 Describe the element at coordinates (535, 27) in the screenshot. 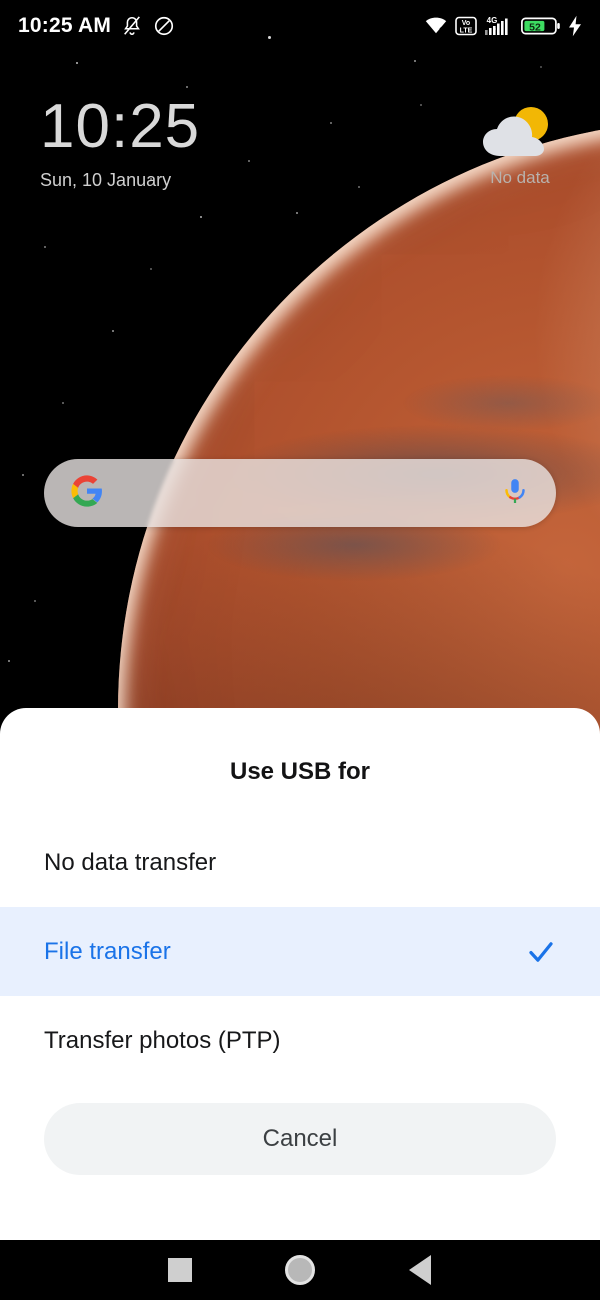

I see `battery-percent-text: 52` at that location.